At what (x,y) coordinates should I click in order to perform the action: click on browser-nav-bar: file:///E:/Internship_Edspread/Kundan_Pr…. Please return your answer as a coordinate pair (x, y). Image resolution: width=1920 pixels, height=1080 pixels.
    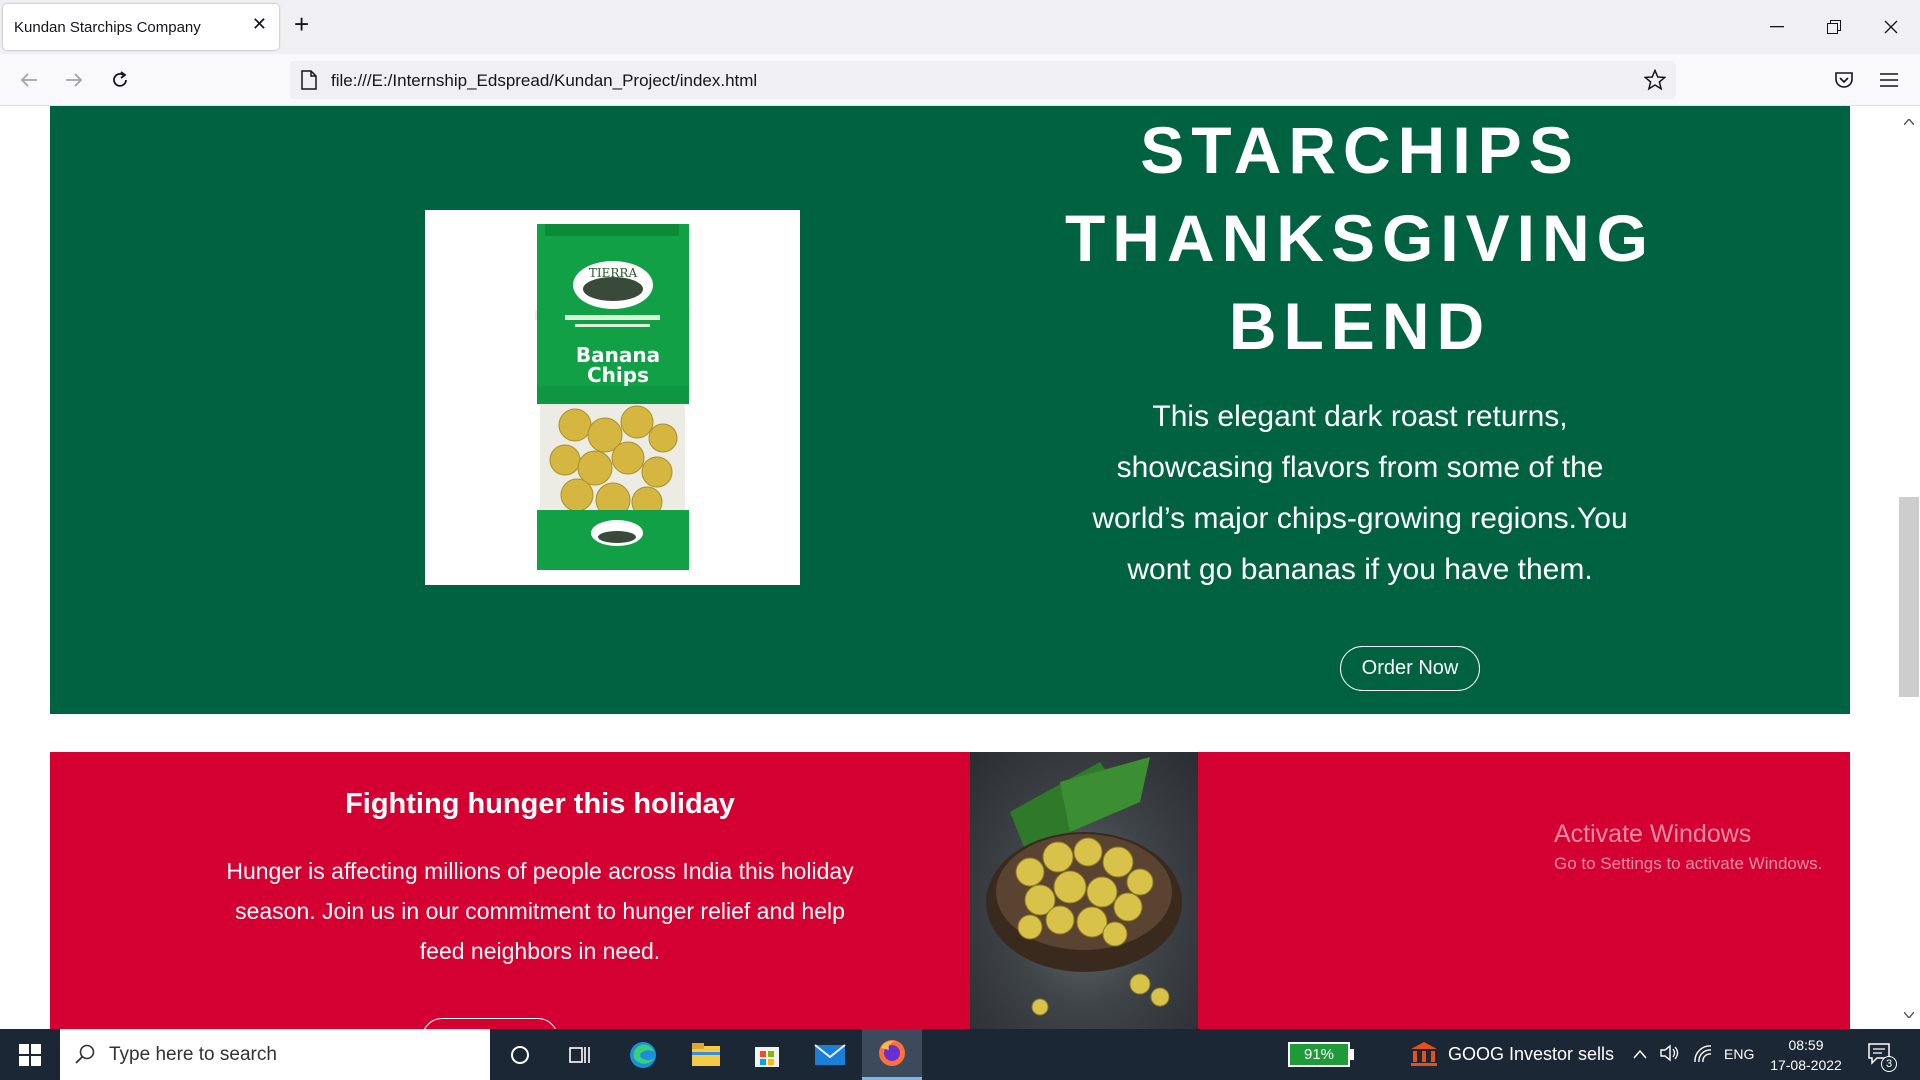
    Looking at the image, I should click on (960, 80).